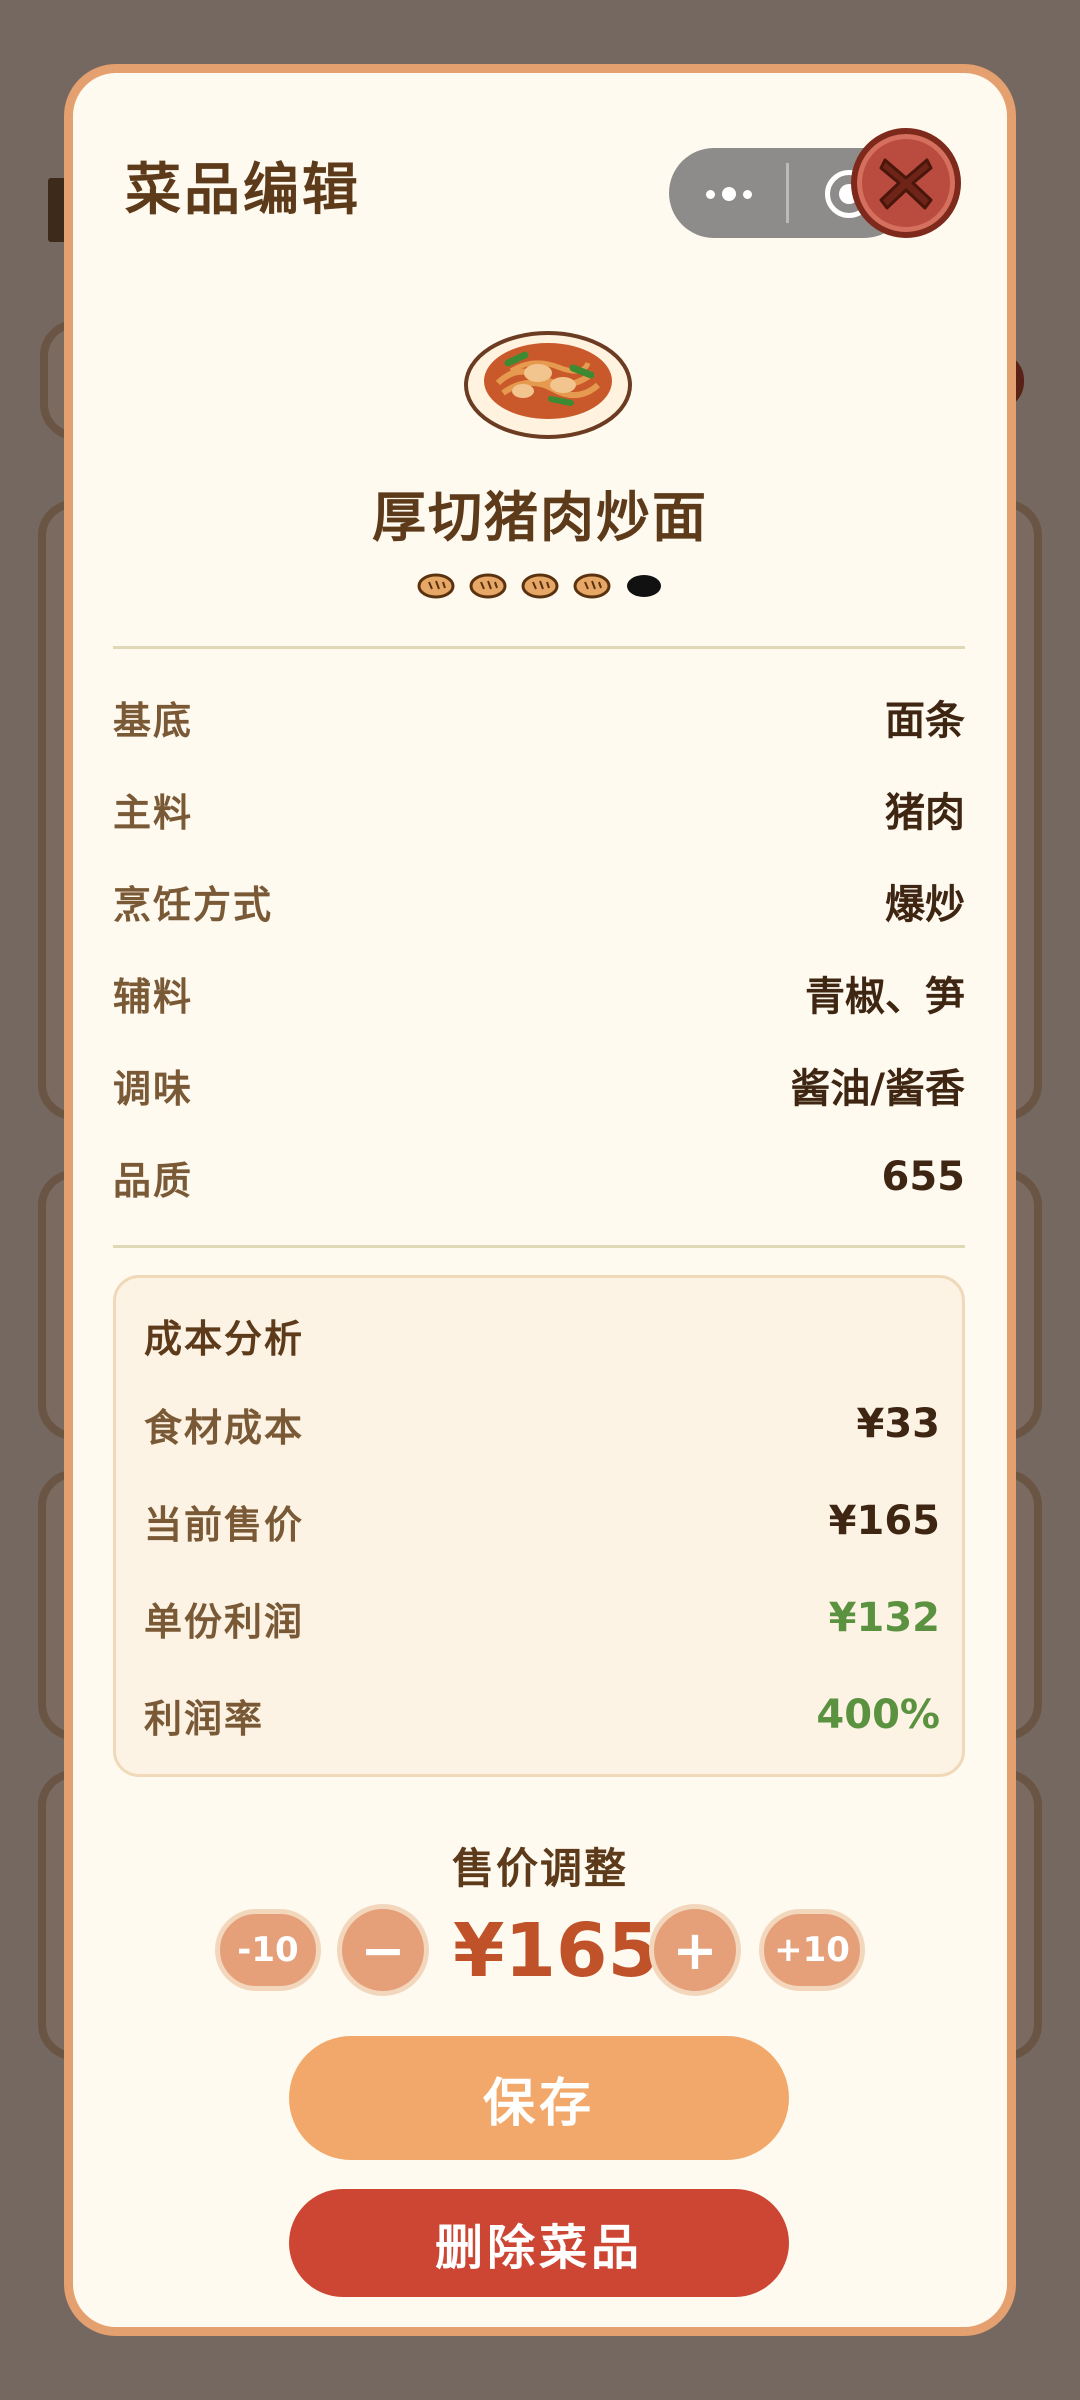 The width and height of the screenshot is (1080, 2400). I want to click on detail-value: 爆炒, so click(925, 905).